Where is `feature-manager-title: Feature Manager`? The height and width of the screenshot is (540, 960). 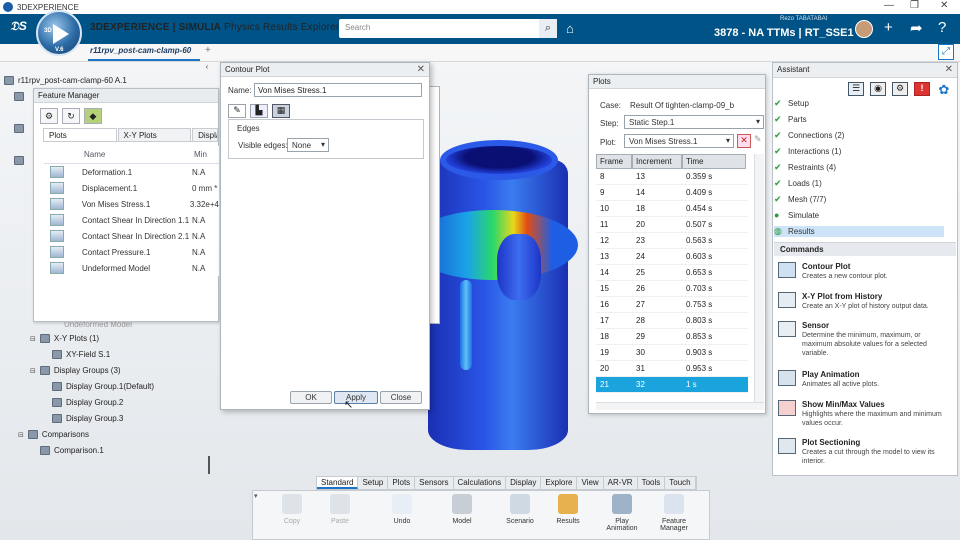 feature-manager-title: Feature Manager is located at coordinates (126, 96).